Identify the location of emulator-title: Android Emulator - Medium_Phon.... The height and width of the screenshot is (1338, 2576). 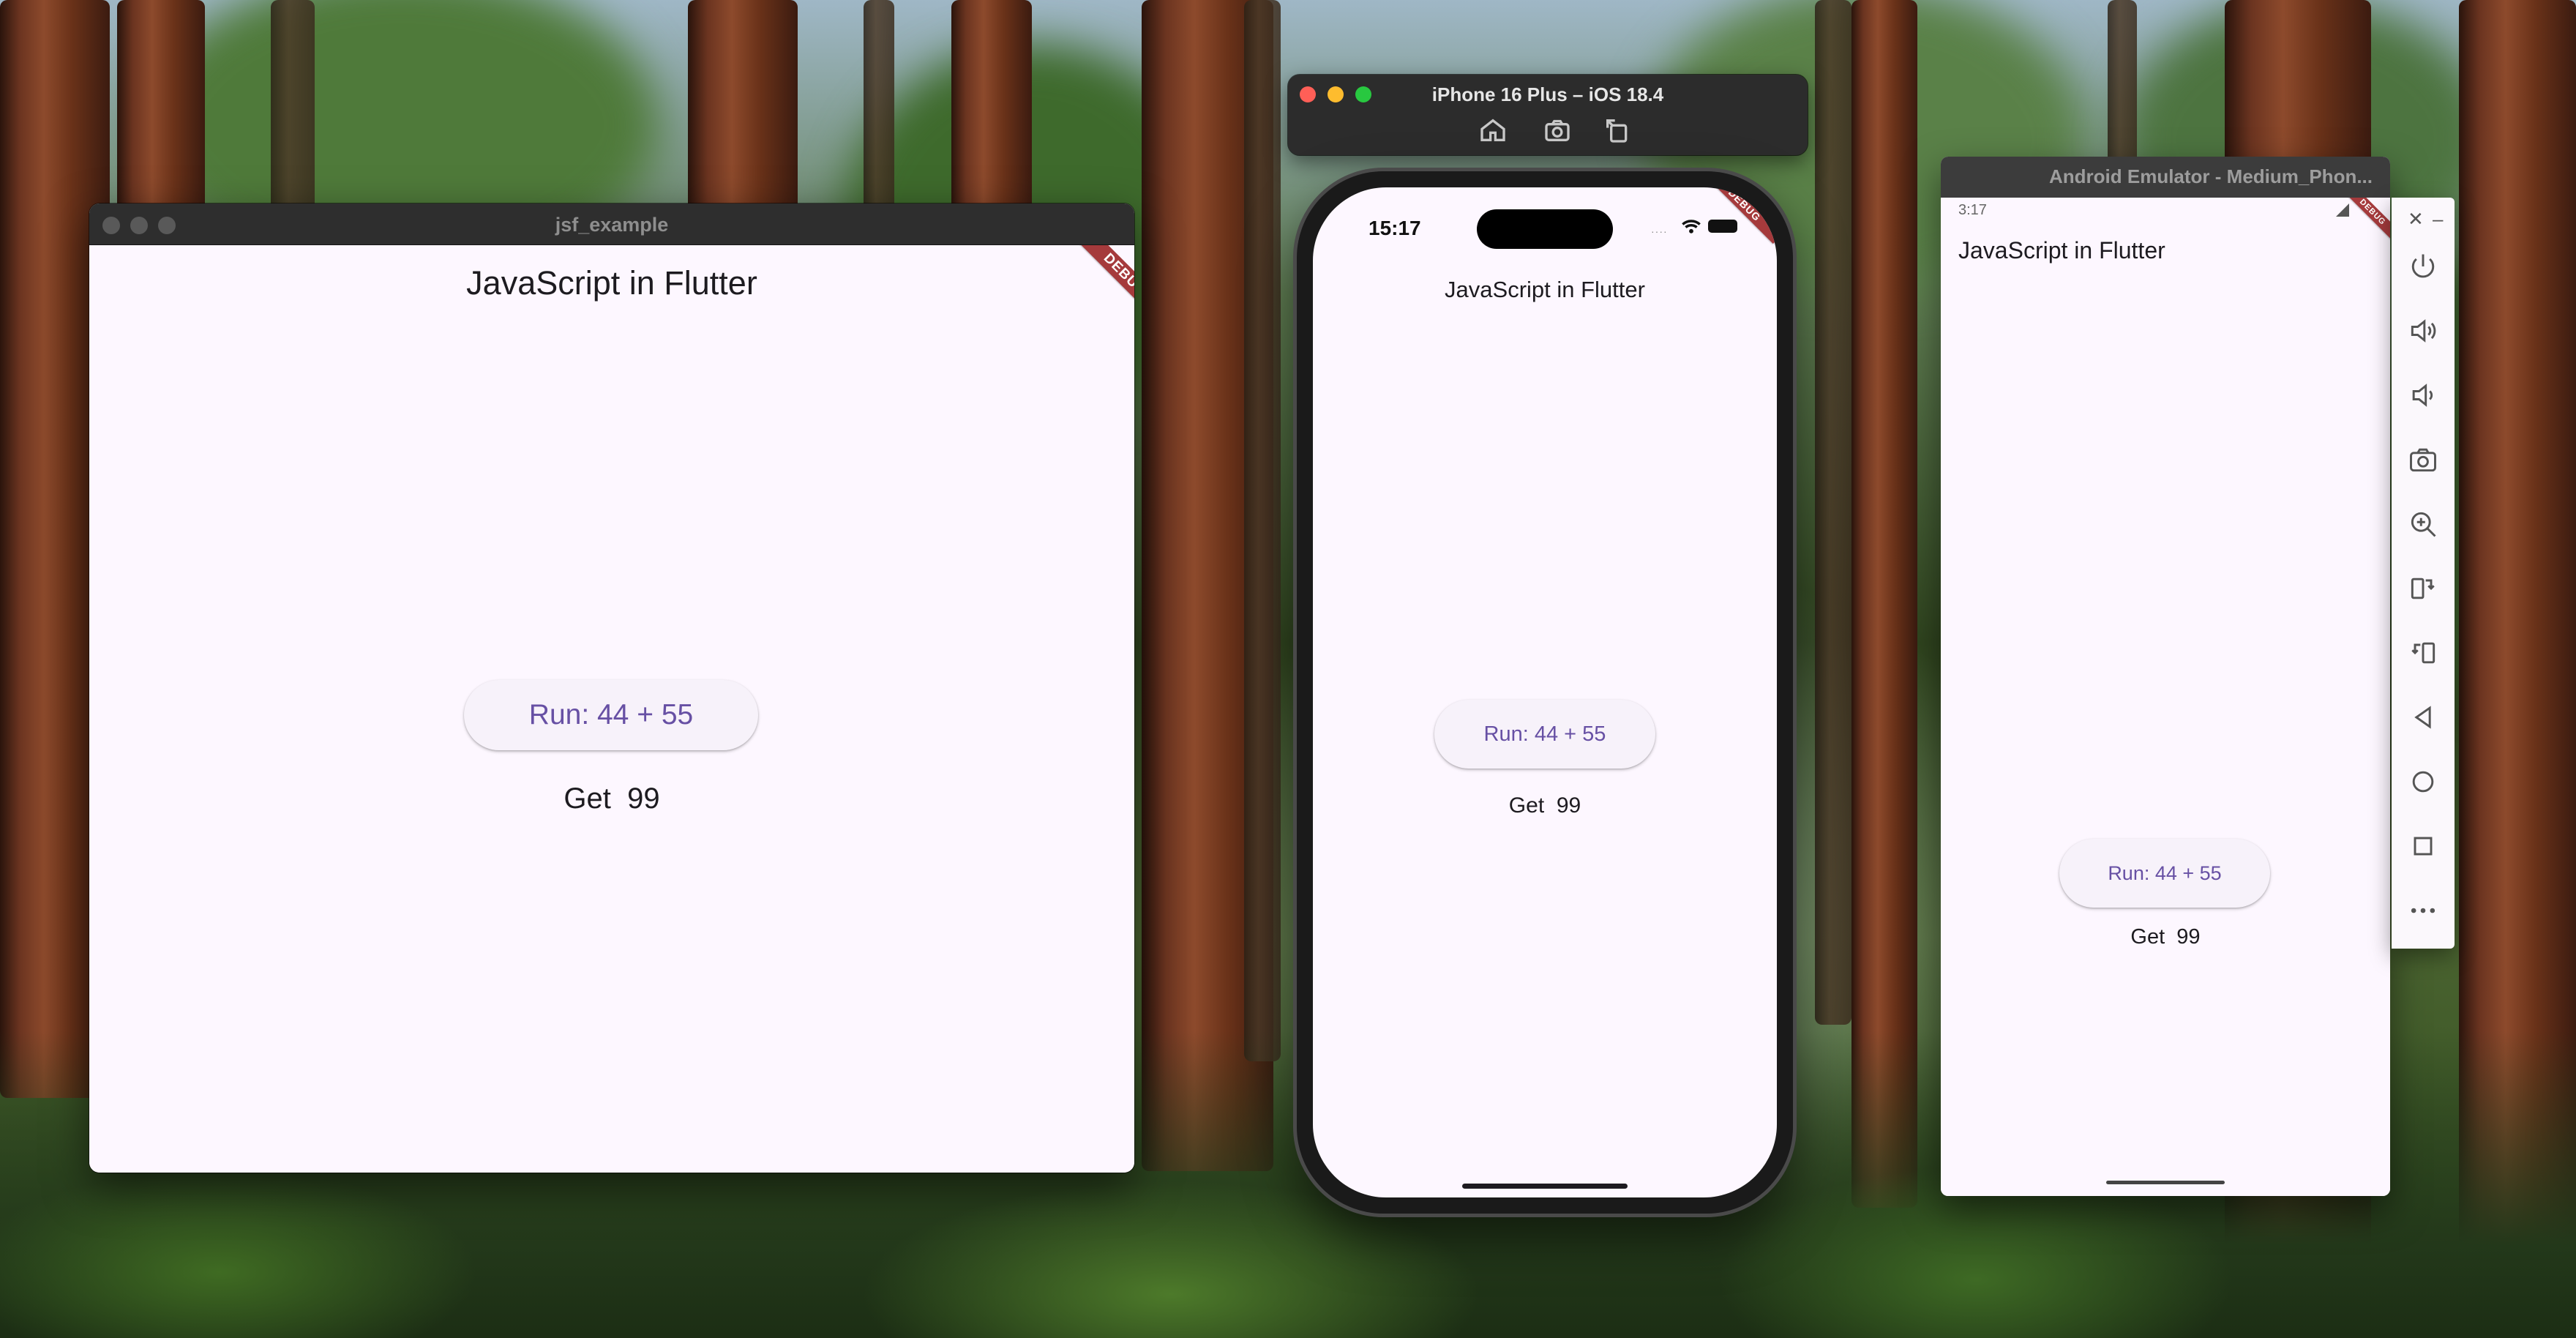
(2211, 176).